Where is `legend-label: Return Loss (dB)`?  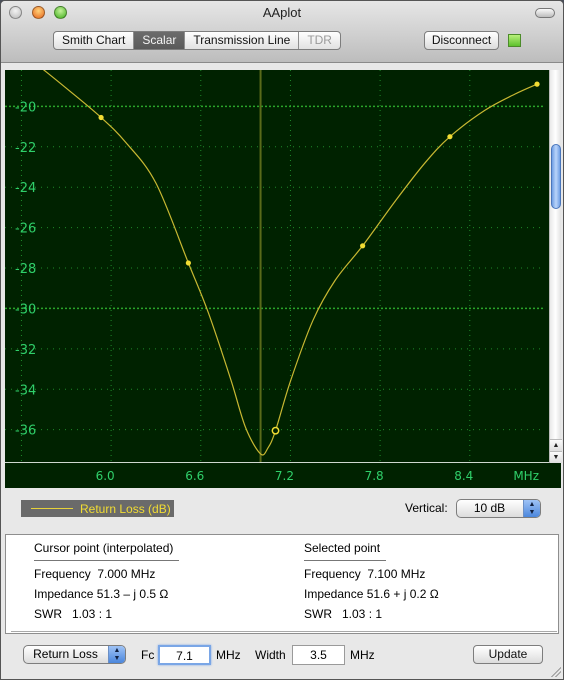 legend-label: Return Loss (dB) is located at coordinates (125, 508).